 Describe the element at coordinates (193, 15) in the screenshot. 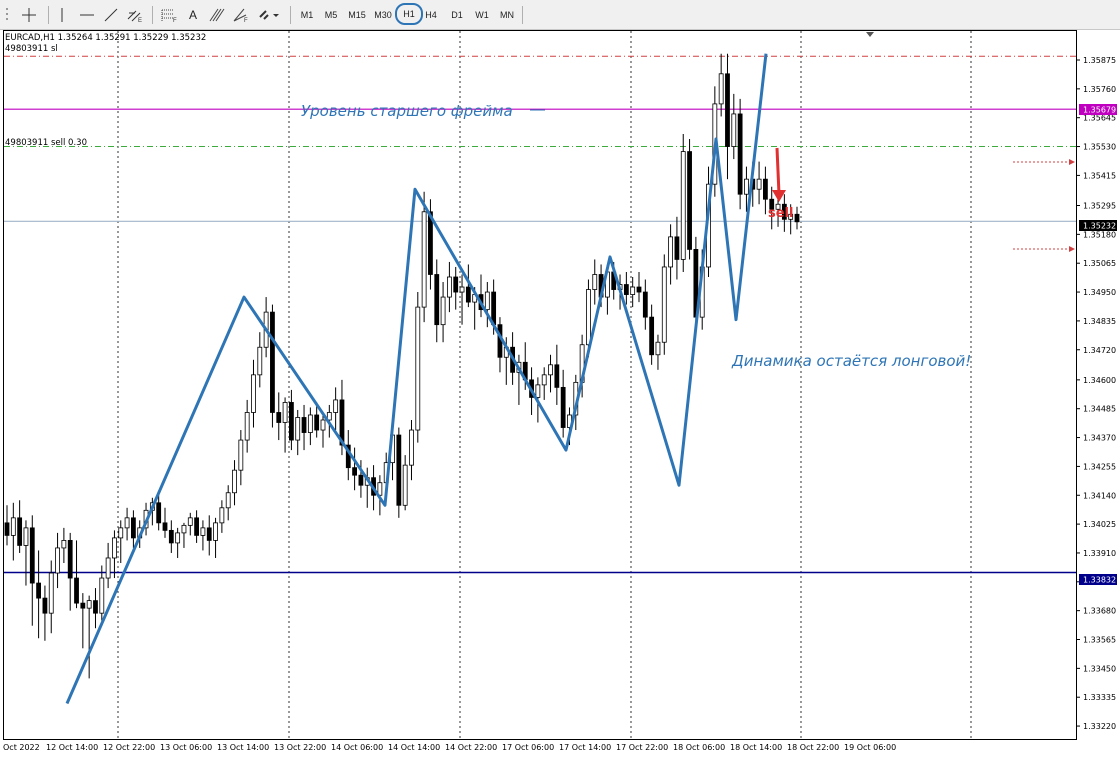

I see `text-icon: A` at that location.